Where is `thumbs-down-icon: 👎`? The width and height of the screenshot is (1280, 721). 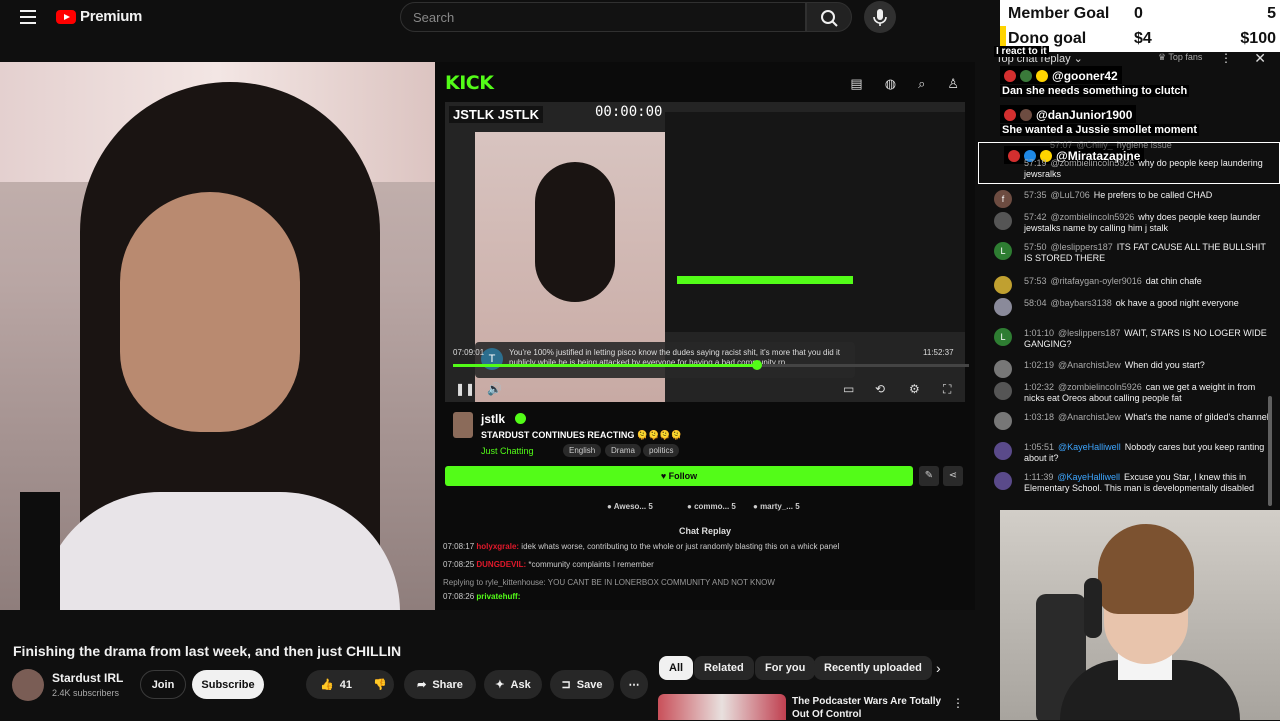 thumbs-down-icon: 👎 is located at coordinates (380, 685).